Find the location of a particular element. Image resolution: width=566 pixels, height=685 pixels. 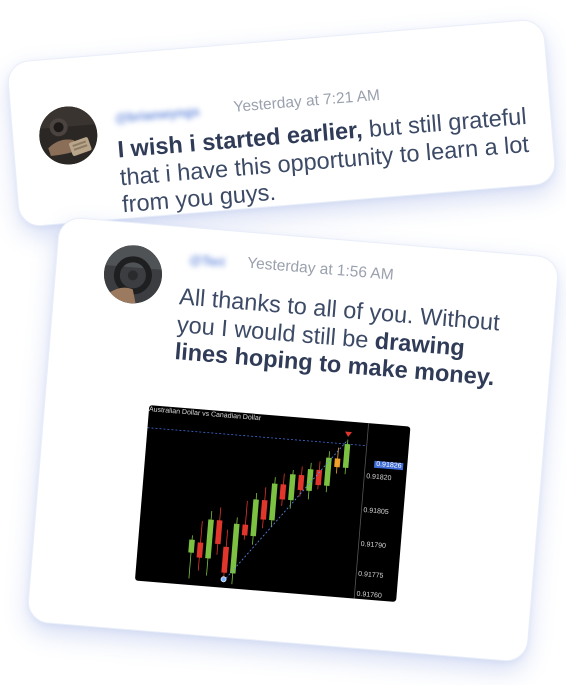

exit-marker is located at coordinates (349, 434).